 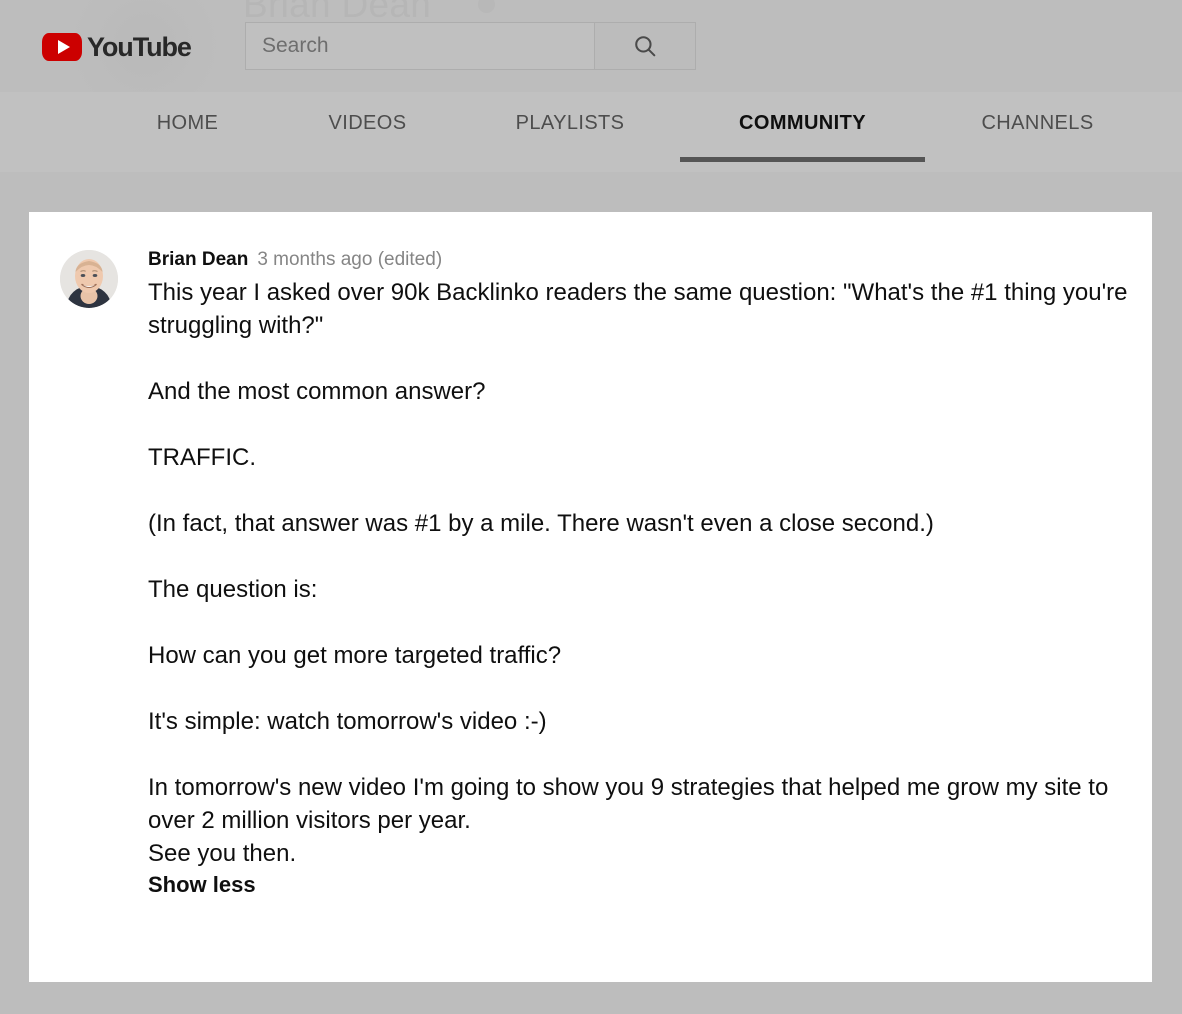 What do you see at coordinates (187, 142) in the screenshot?
I see `tab-home: HOME` at bounding box center [187, 142].